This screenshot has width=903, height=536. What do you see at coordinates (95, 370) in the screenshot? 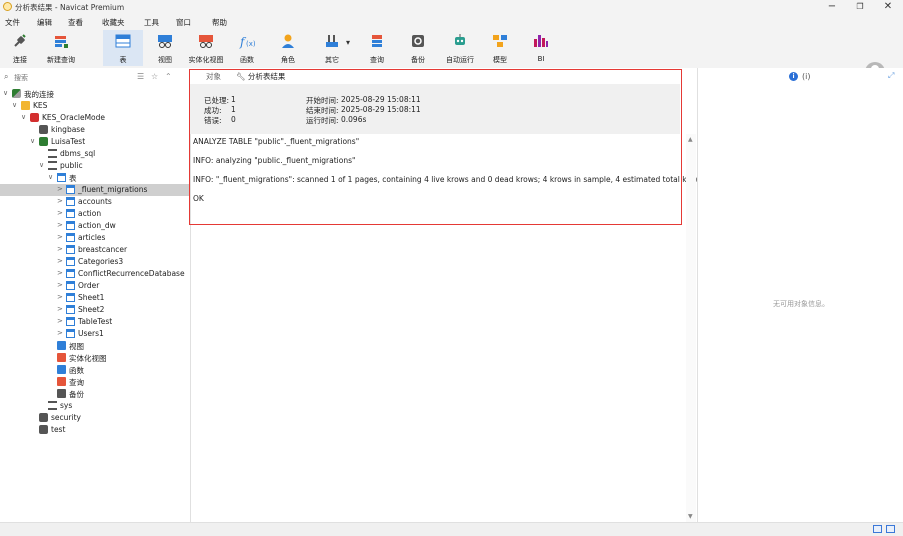
I see `tree-item: 函数` at bounding box center [95, 370].